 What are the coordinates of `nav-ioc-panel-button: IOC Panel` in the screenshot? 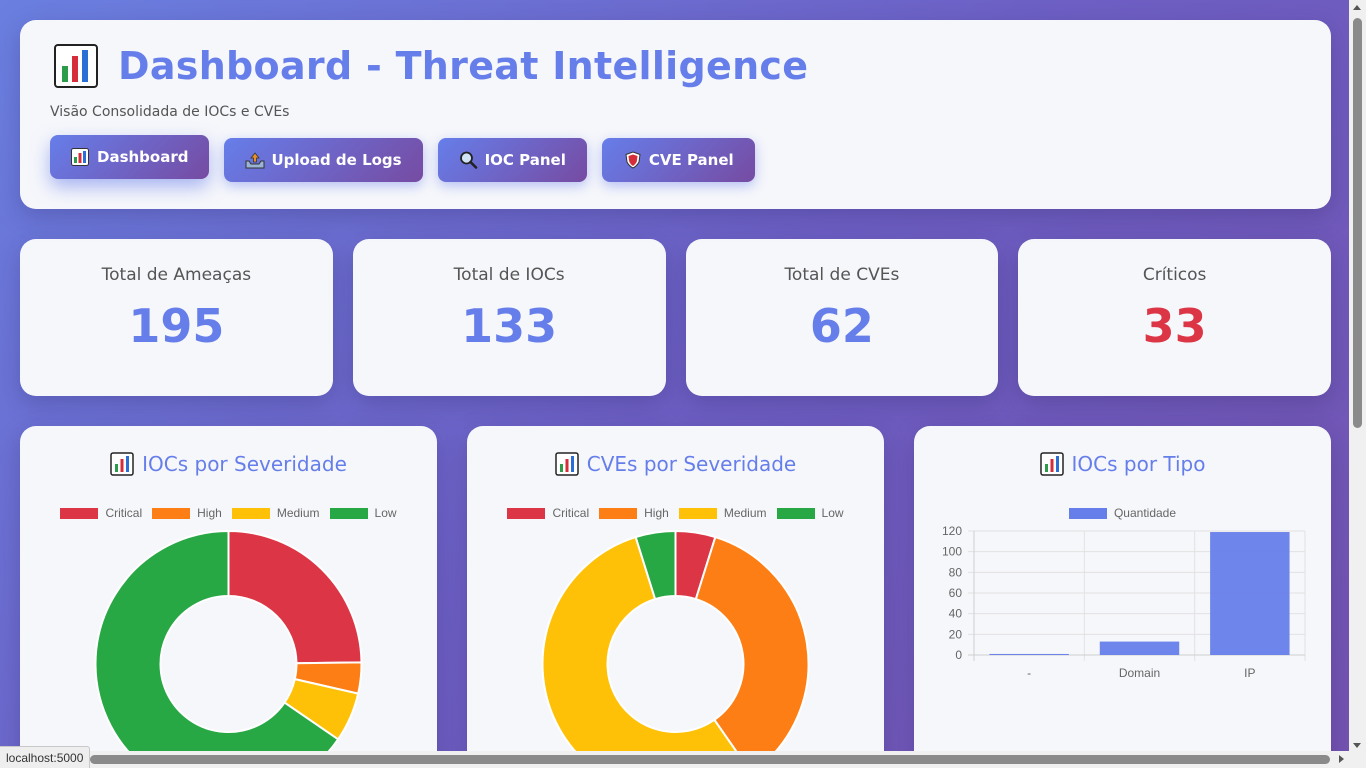 It's located at (512, 160).